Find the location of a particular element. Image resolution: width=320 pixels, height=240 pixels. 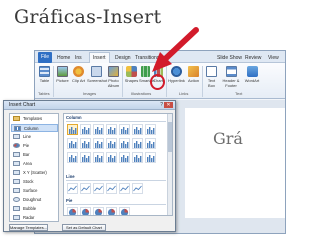

category-pie: Pie is located at coordinates (34, 146).